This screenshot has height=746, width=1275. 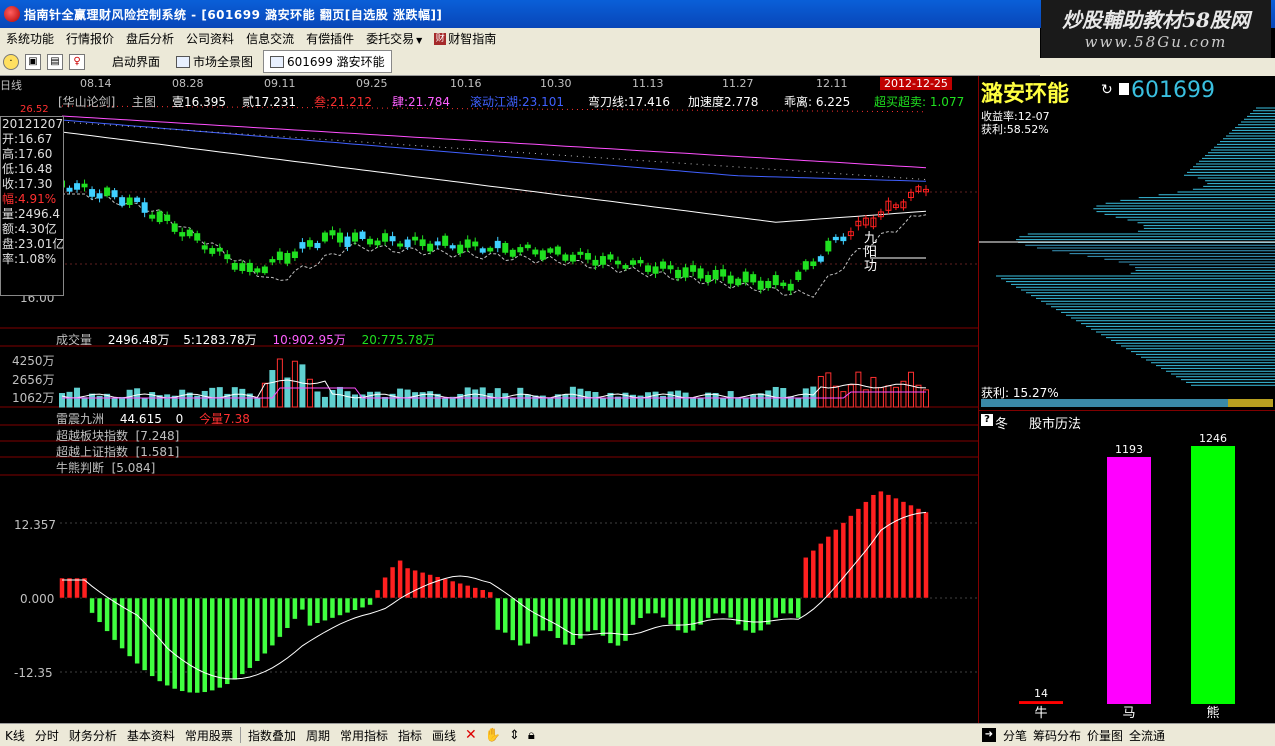 What do you see at coordinates (151, 735) in the screenshot?
I see `basic-info-button: 基本资料` at bounding box center [151, 735].